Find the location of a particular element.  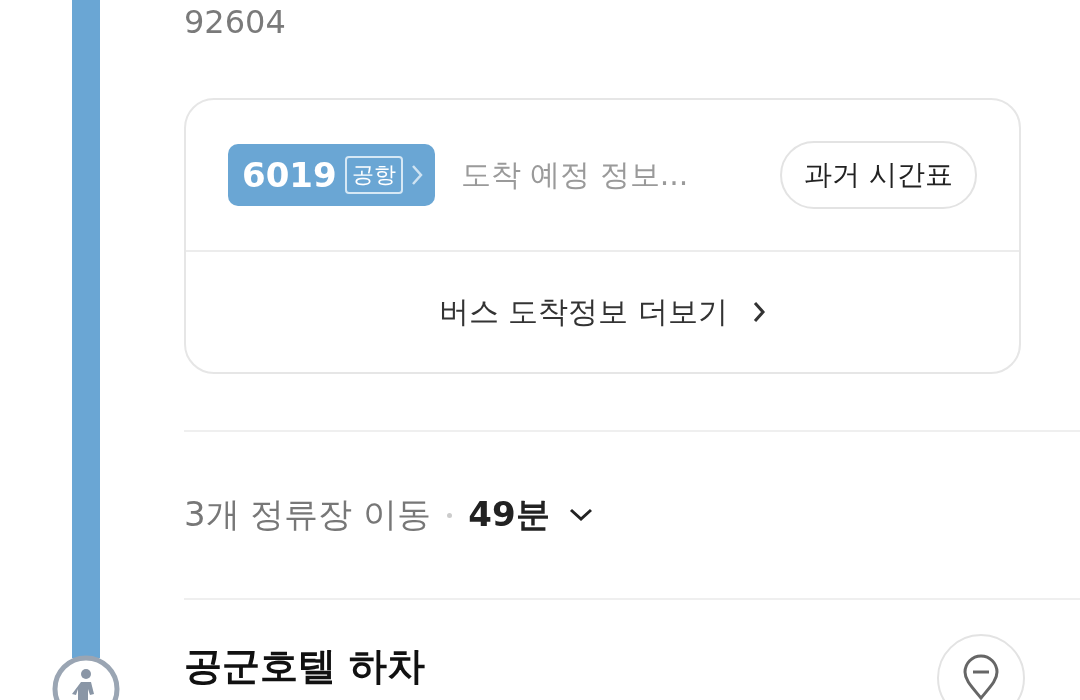

alight-stop-title: 공군호텔 하차 is located at coordinates (305, 666).